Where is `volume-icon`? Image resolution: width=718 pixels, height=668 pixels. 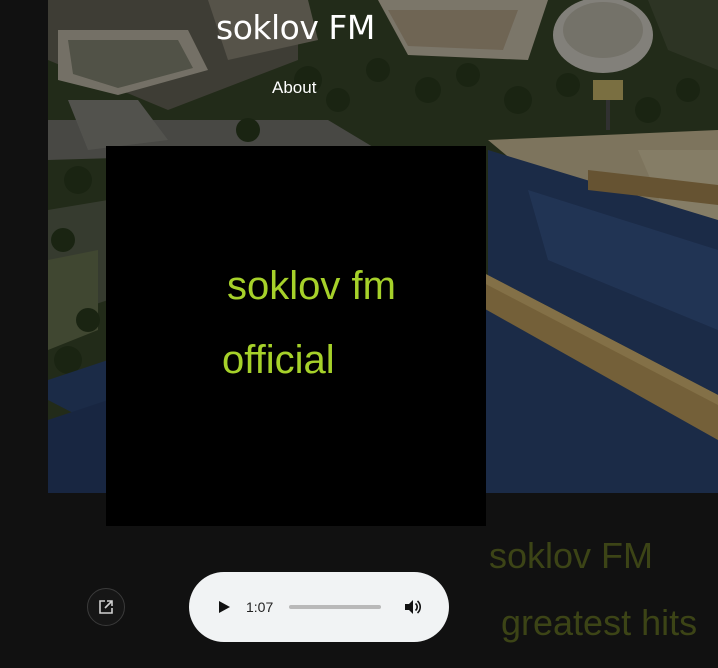 volume-icon is located at coordinates (413, 607).